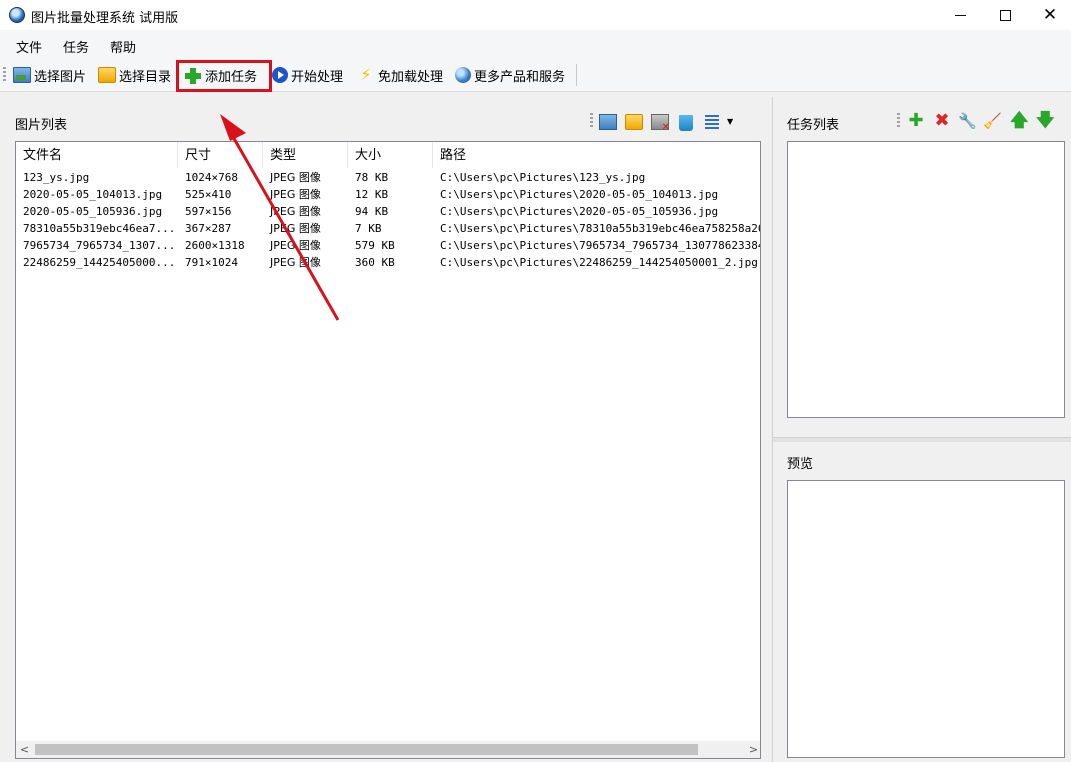 The height and width of the screenshot is (762, 1071). I want to click on add-folder-icon, so click(634, 122).